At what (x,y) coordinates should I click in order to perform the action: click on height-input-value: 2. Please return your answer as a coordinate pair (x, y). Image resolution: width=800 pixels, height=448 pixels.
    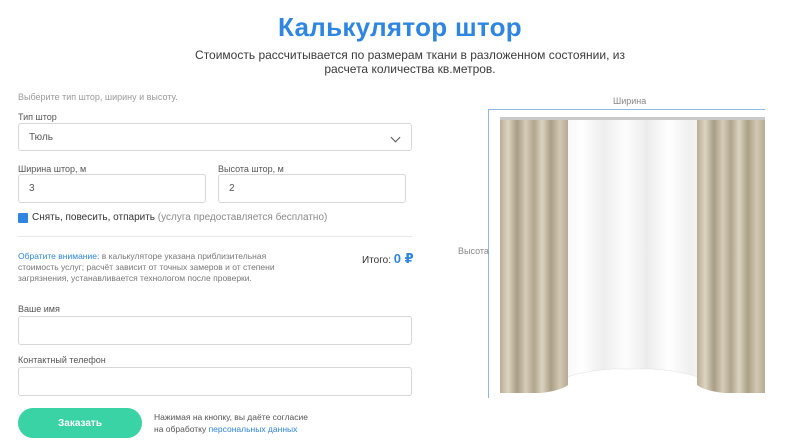
    Looking at the image, I should click on (232, 188).